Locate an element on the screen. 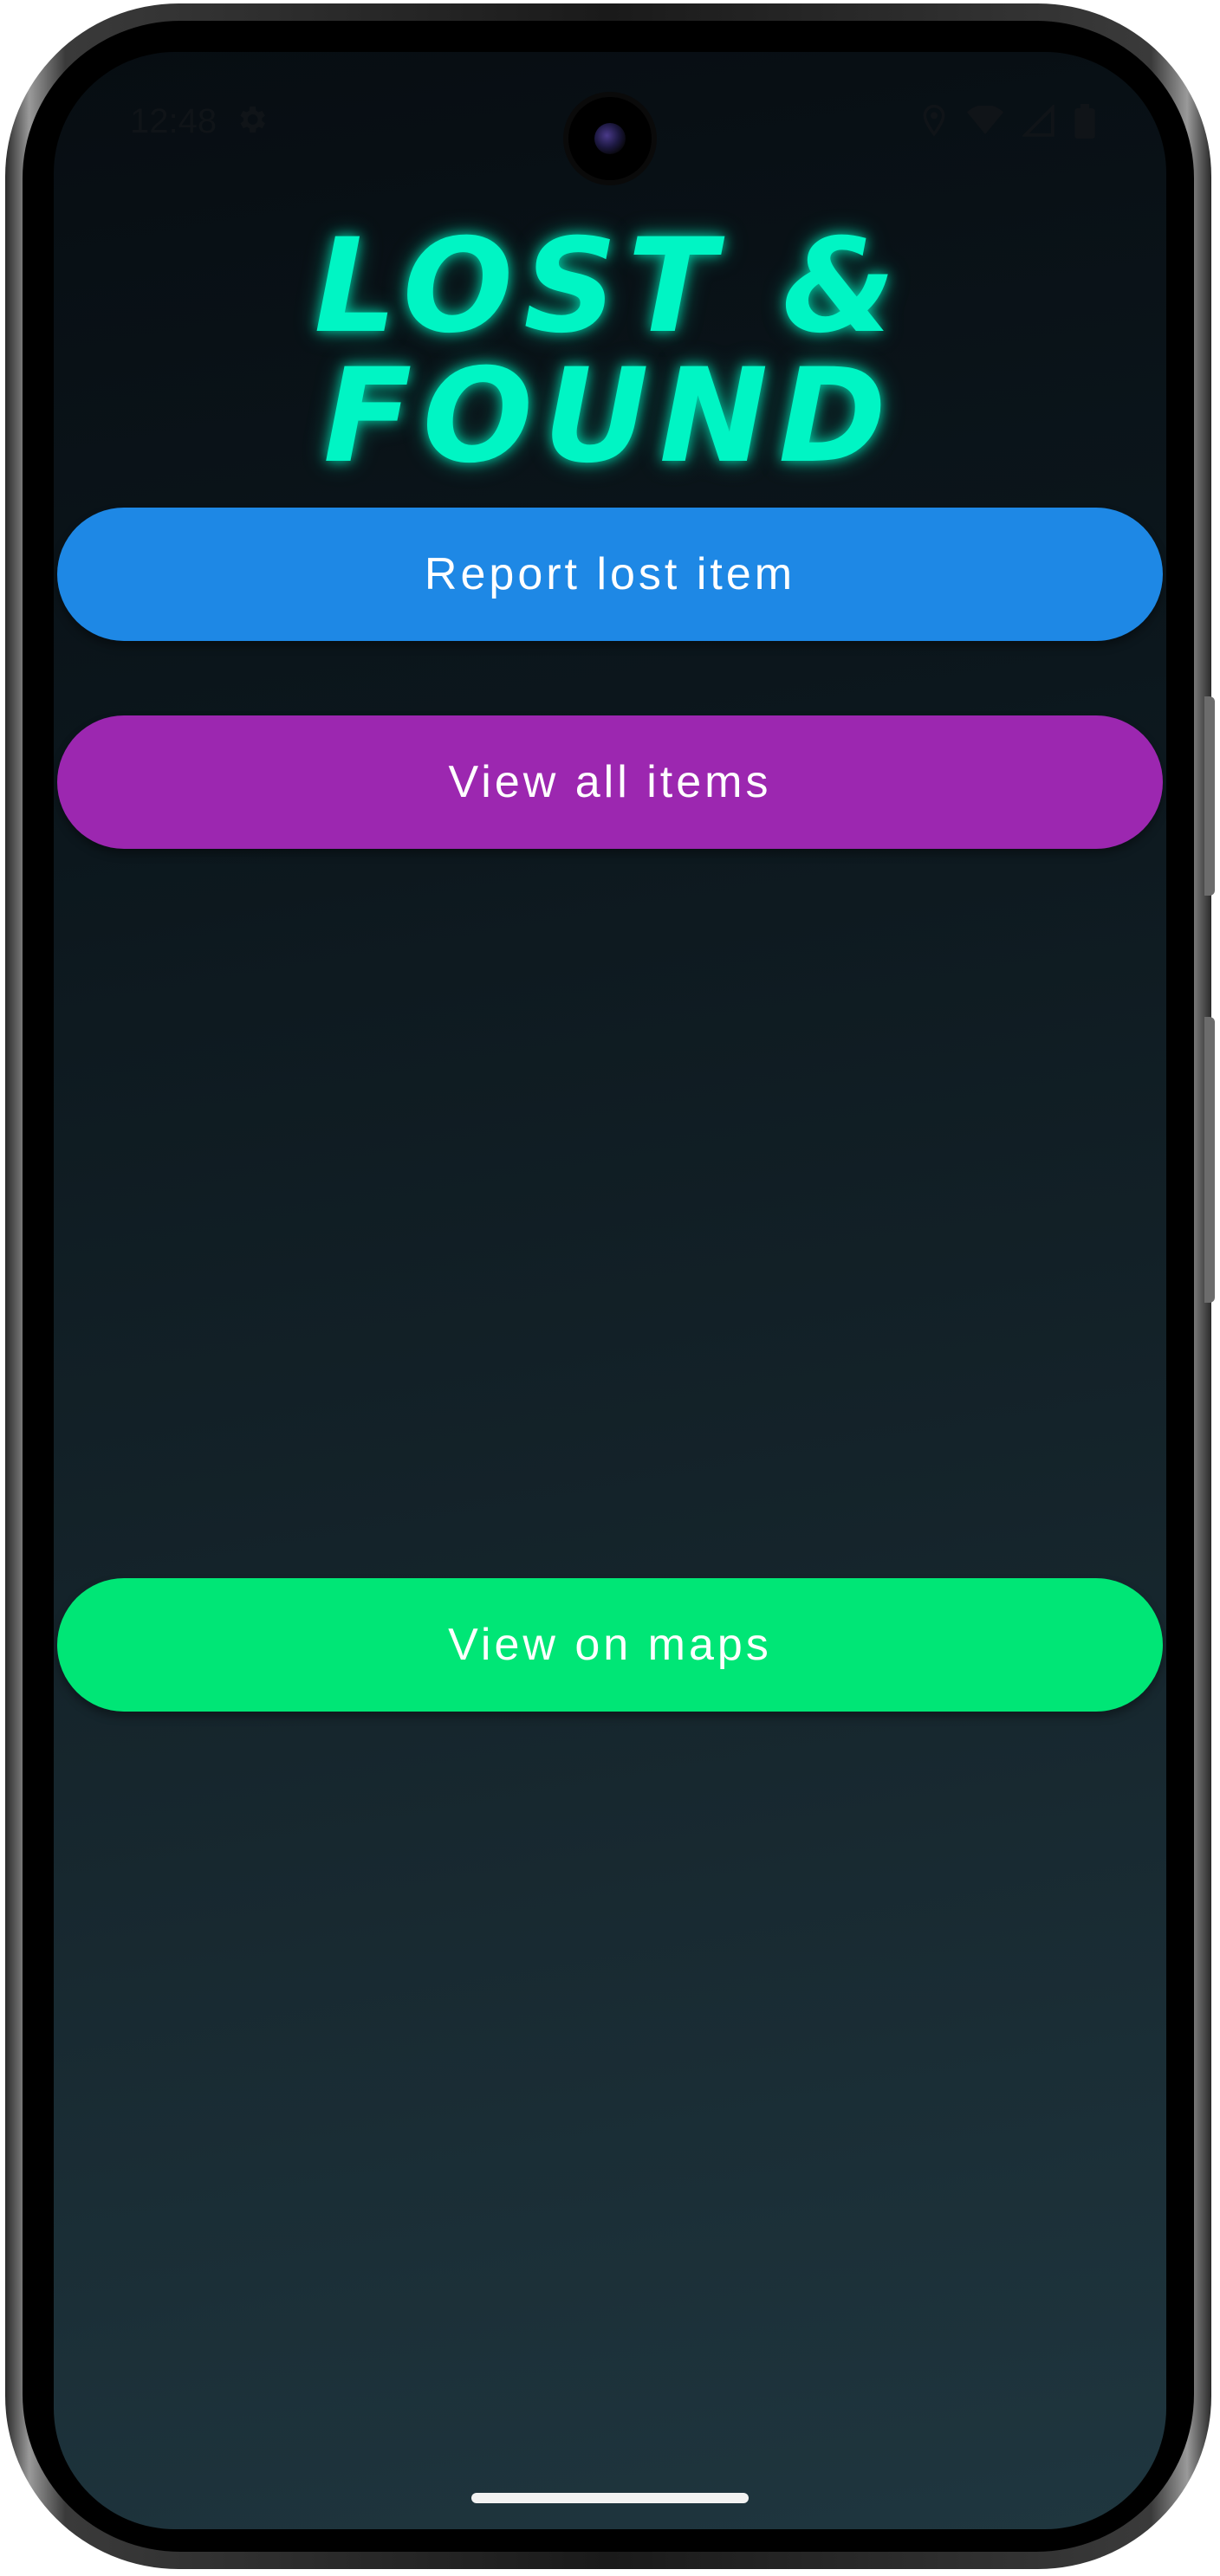 Image resolution: width=1220 pixels, height=2576 pixels. wifi-icon is located at coordinates (985, 120).